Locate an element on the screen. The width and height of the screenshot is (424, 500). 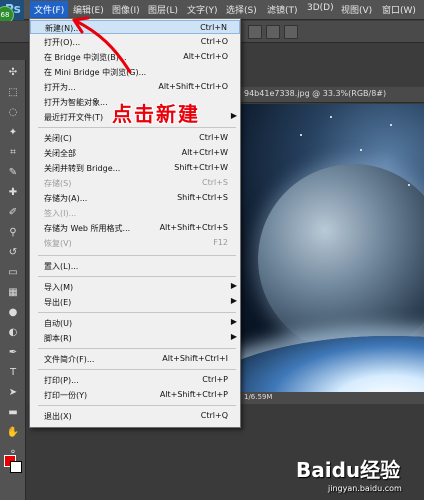
baidu-watermark: Baidu经验 jingyan.baidu.com is located at coordinates (356, 475).